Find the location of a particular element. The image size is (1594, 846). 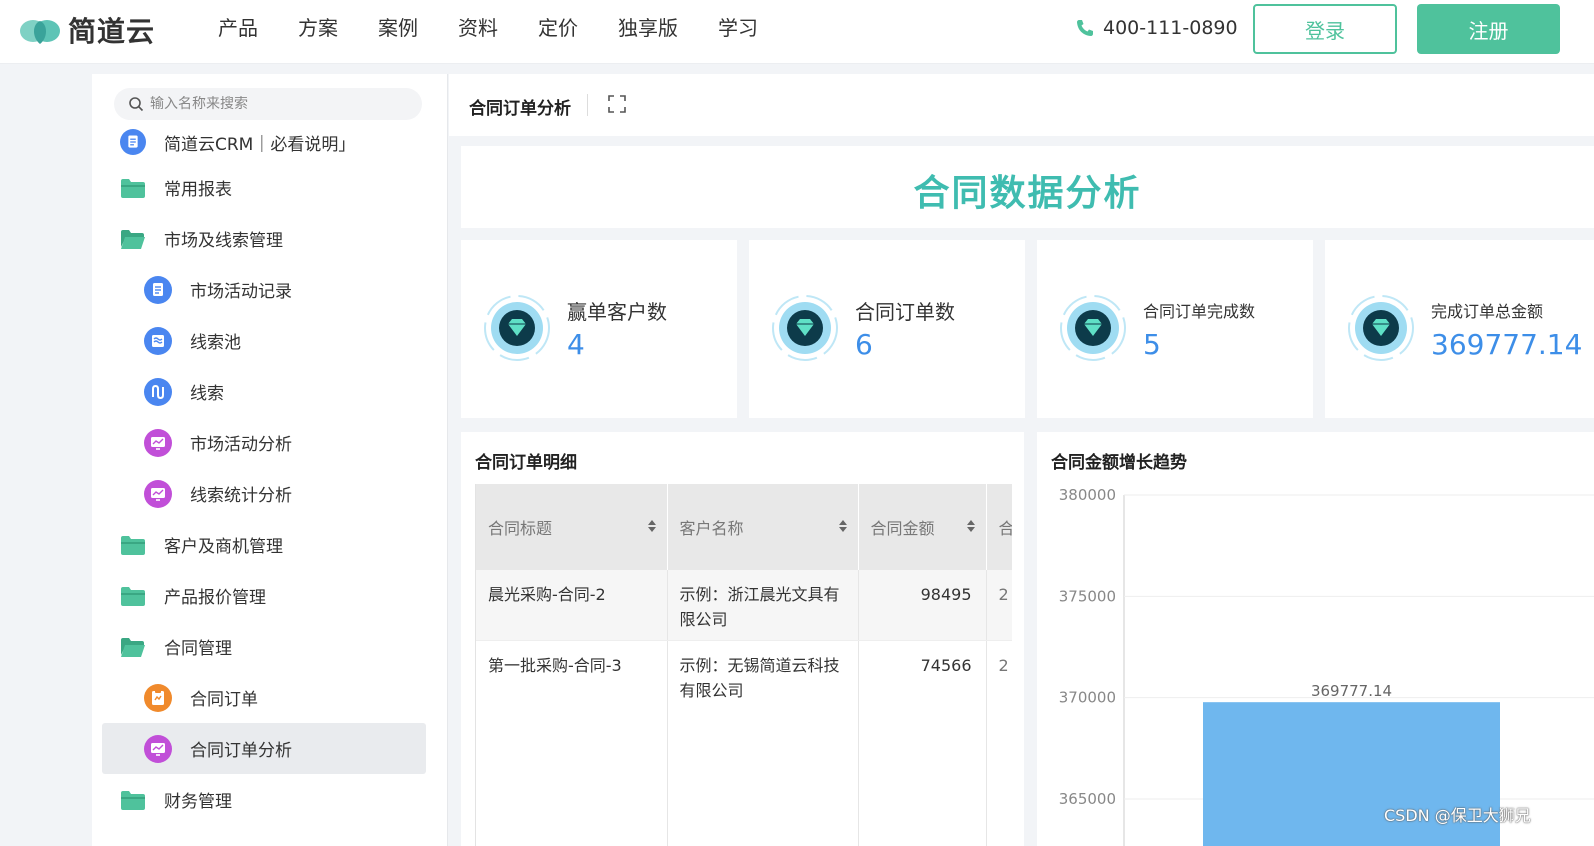

sidebar-item: 市场活动分析 is located at coordinates (269, 442).